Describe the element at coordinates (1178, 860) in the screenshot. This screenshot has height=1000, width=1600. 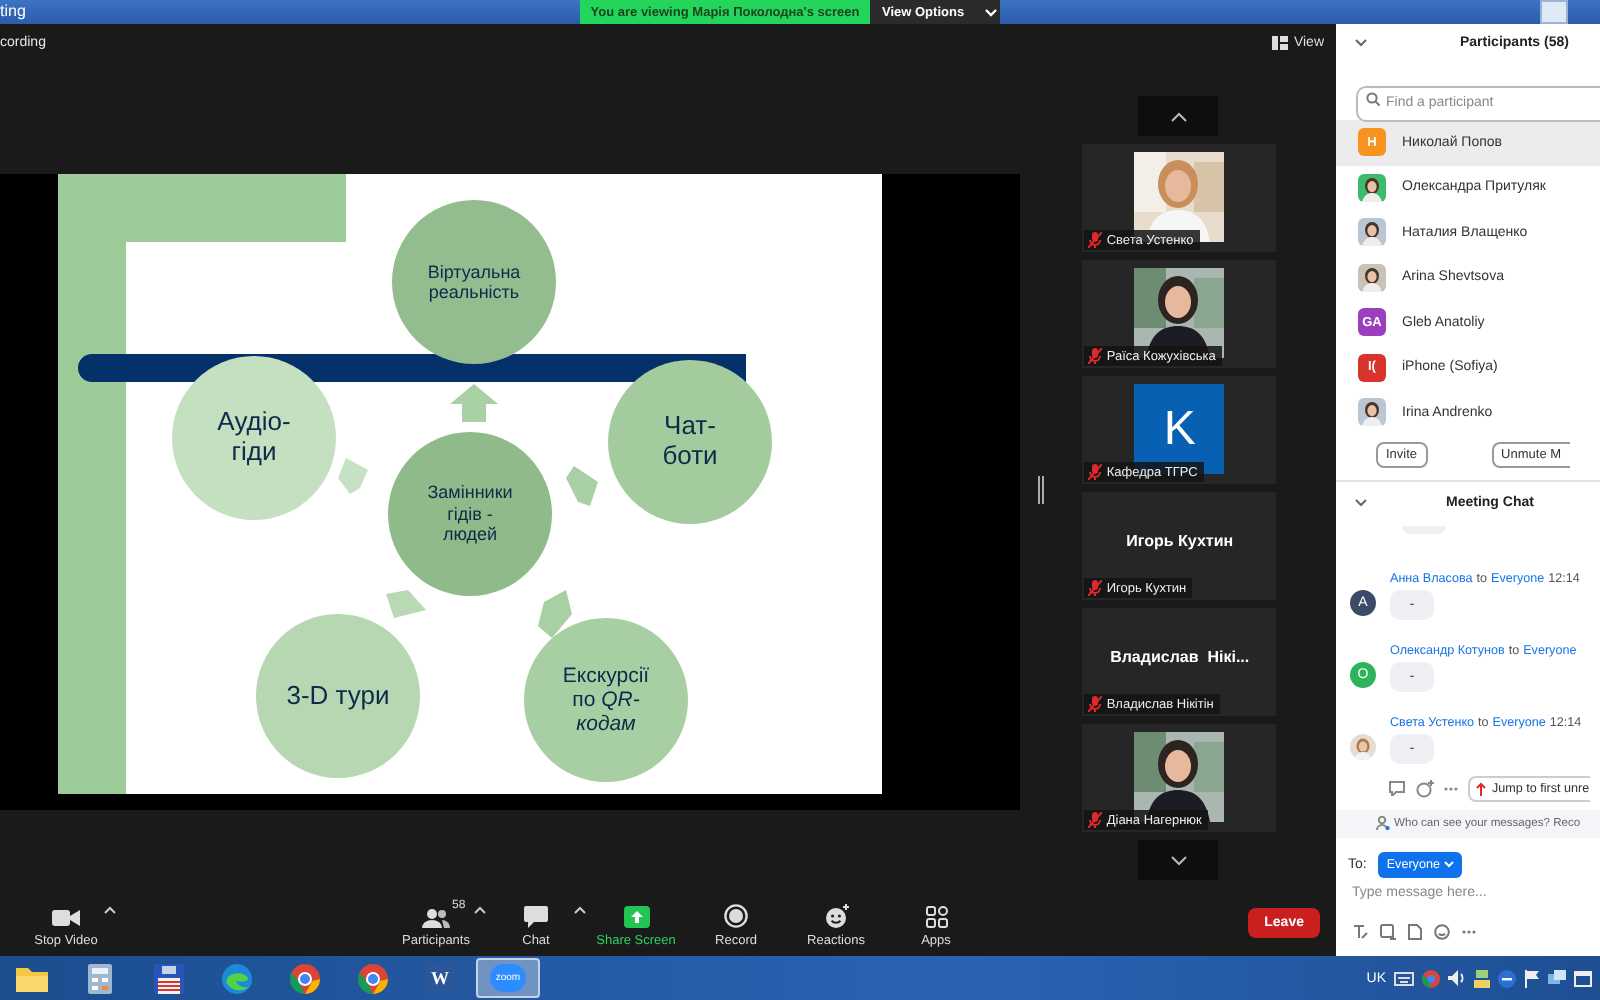
I see `chevron-down-icon` at that location.